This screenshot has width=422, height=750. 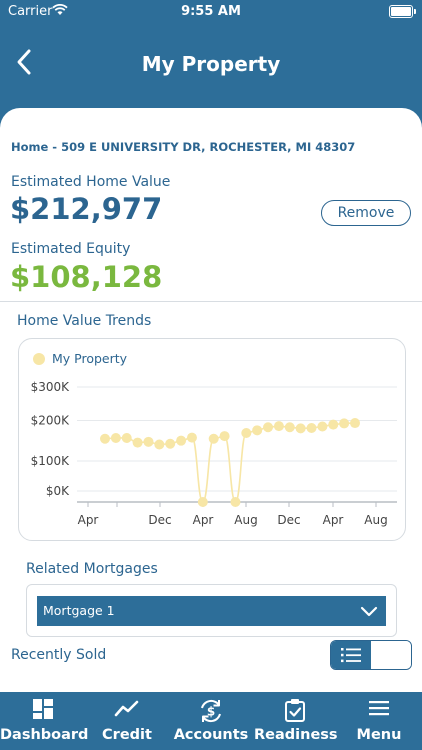 What do you see at coordinates (211, 735) in the screenshot?
I see `tab-accounts-label: Accounts` at bounding box center [211, 735].